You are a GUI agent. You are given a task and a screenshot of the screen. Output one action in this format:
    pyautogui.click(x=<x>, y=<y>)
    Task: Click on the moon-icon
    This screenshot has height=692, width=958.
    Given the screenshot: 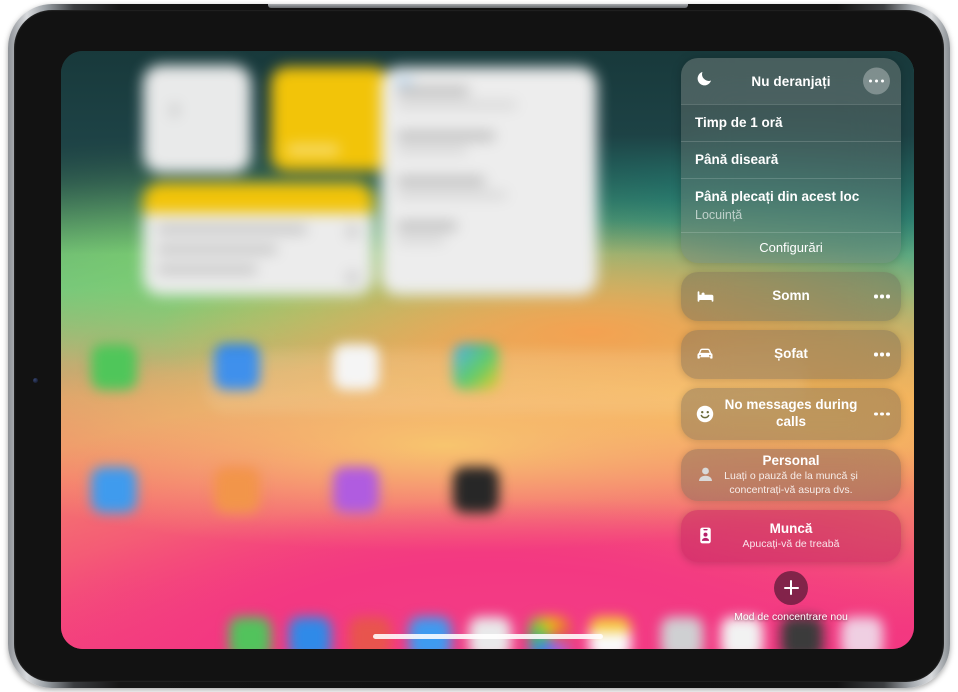 What is the action you would take?
    pyautogui.click(x=704, y=81)
    